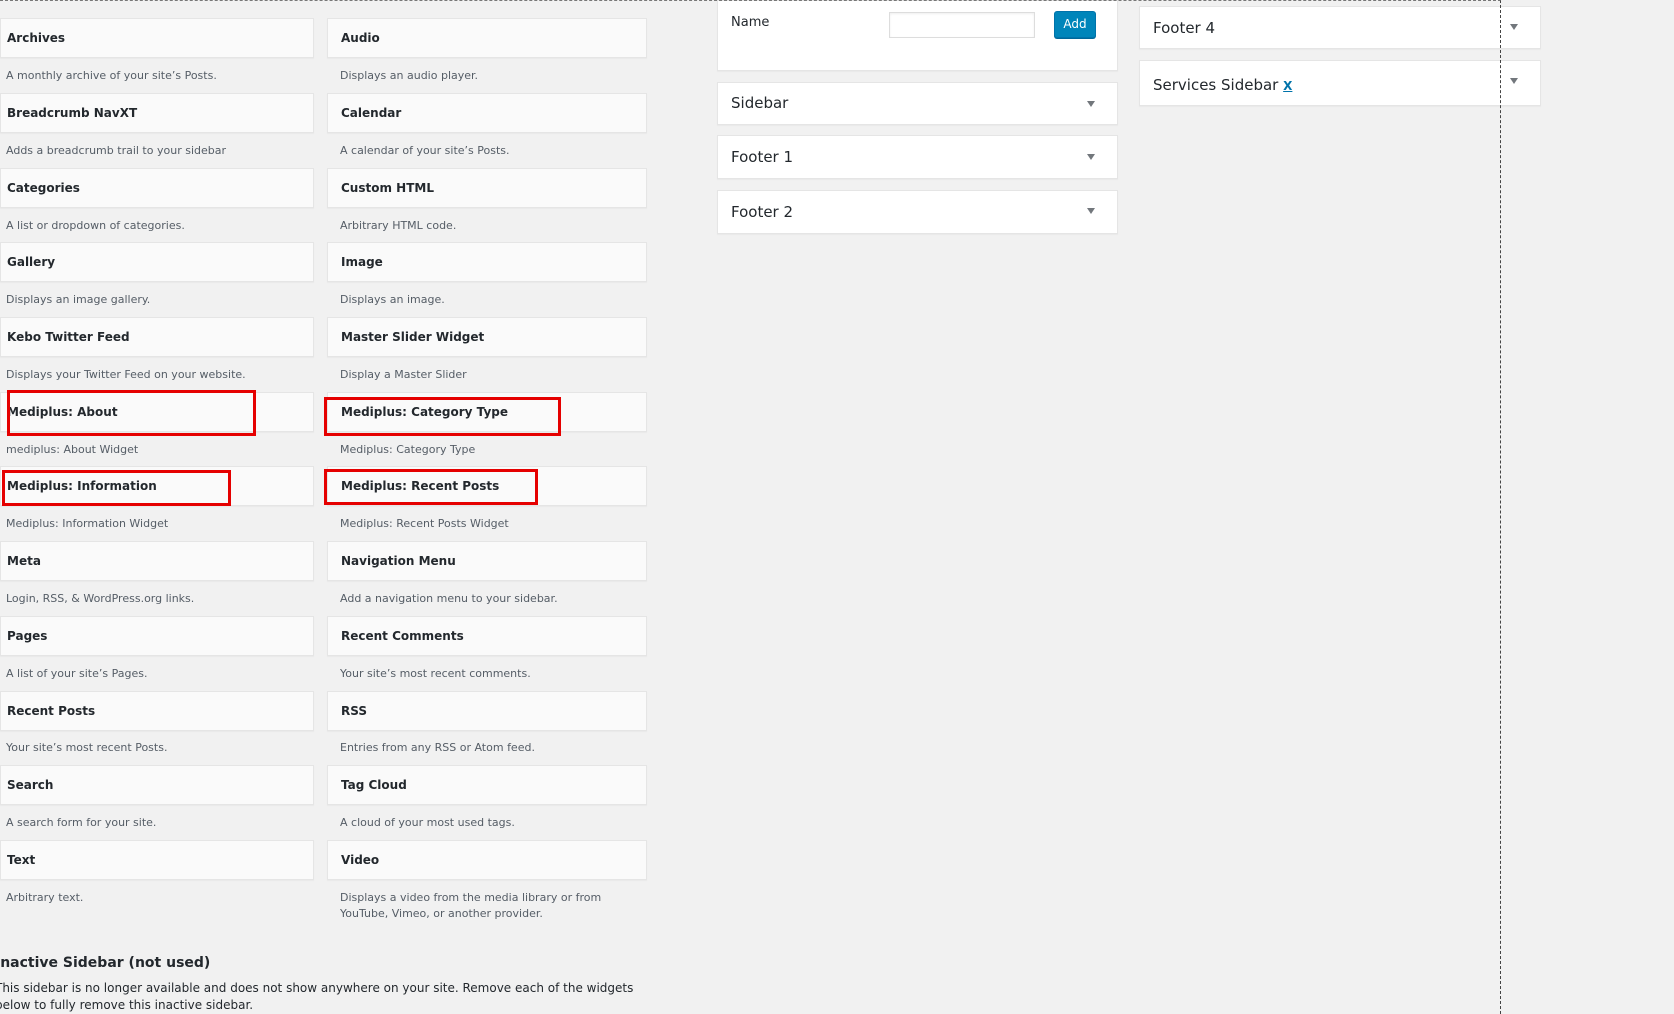 Image resolution: width=1674 pixels, height=1014 pixels. I want to click on widget-video: Video, so click(487, 860).